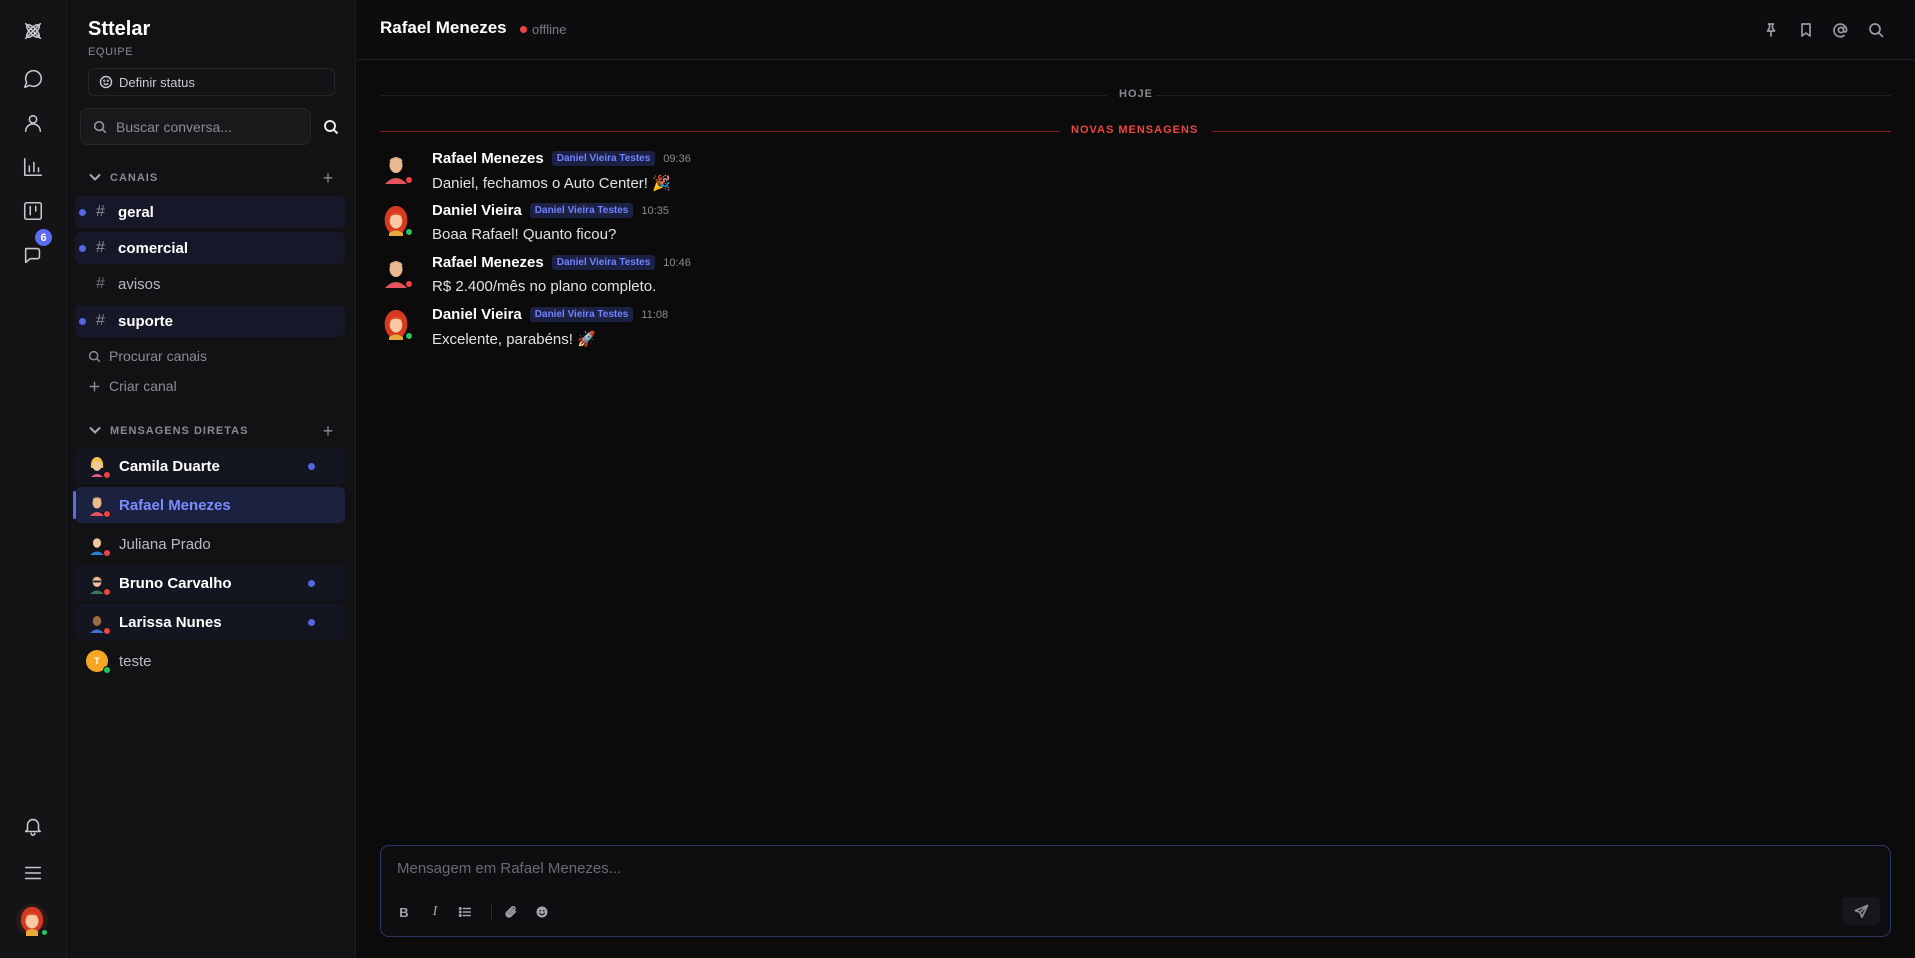  What do you see at coordinates (33, 31) in the screenshot?
I see `app-logo-icon` at bounding box center [33, 31].